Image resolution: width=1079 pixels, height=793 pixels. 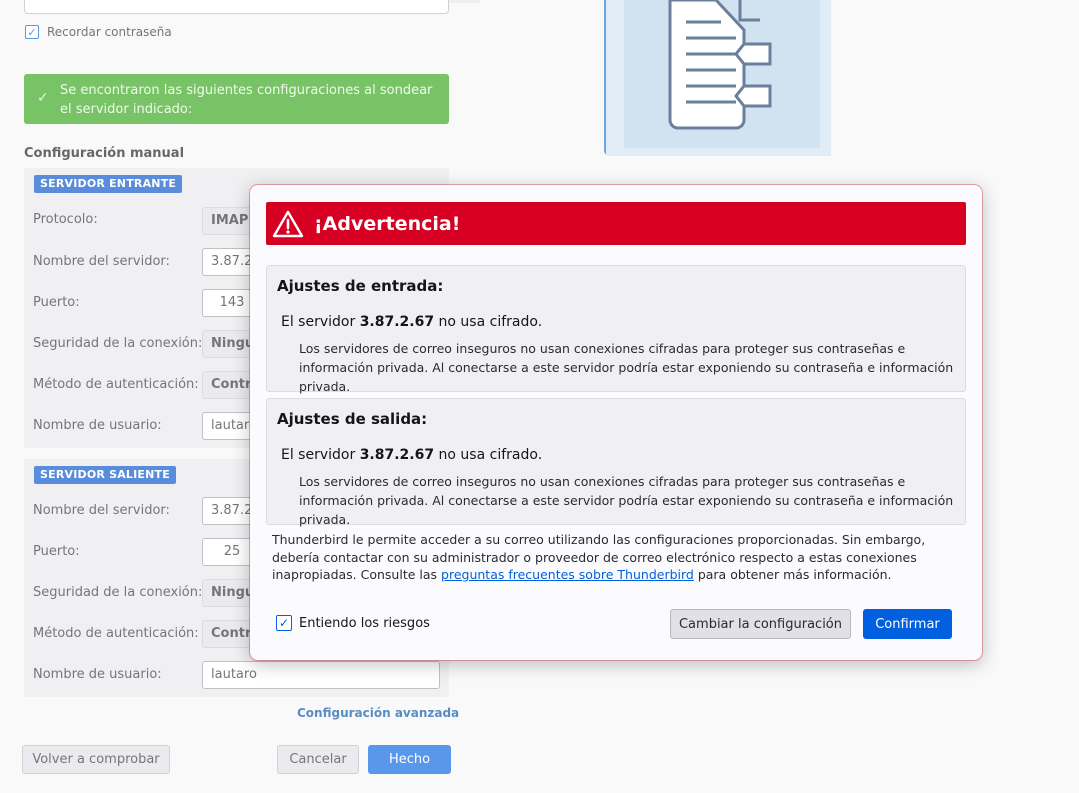 I want to click on understand-risks-label: Entiendo los riesgos, so click(x=364, y=623).